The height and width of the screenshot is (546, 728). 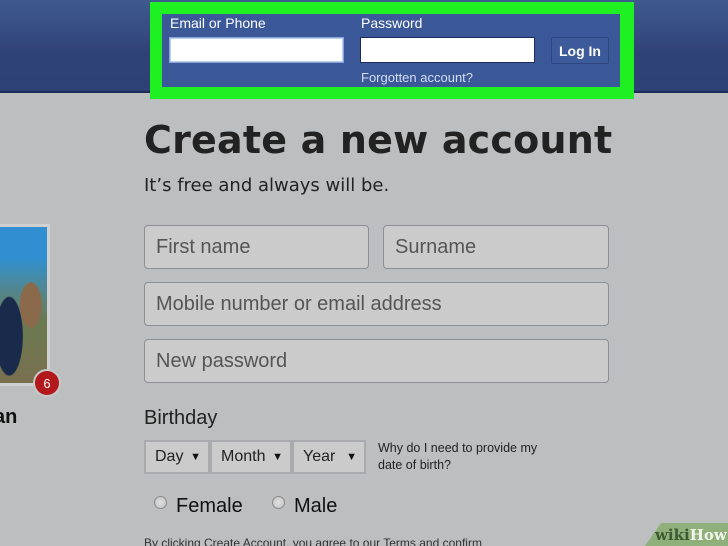 I want to click on wikihow-logo: wikiHow, so click(x=691, y=535).